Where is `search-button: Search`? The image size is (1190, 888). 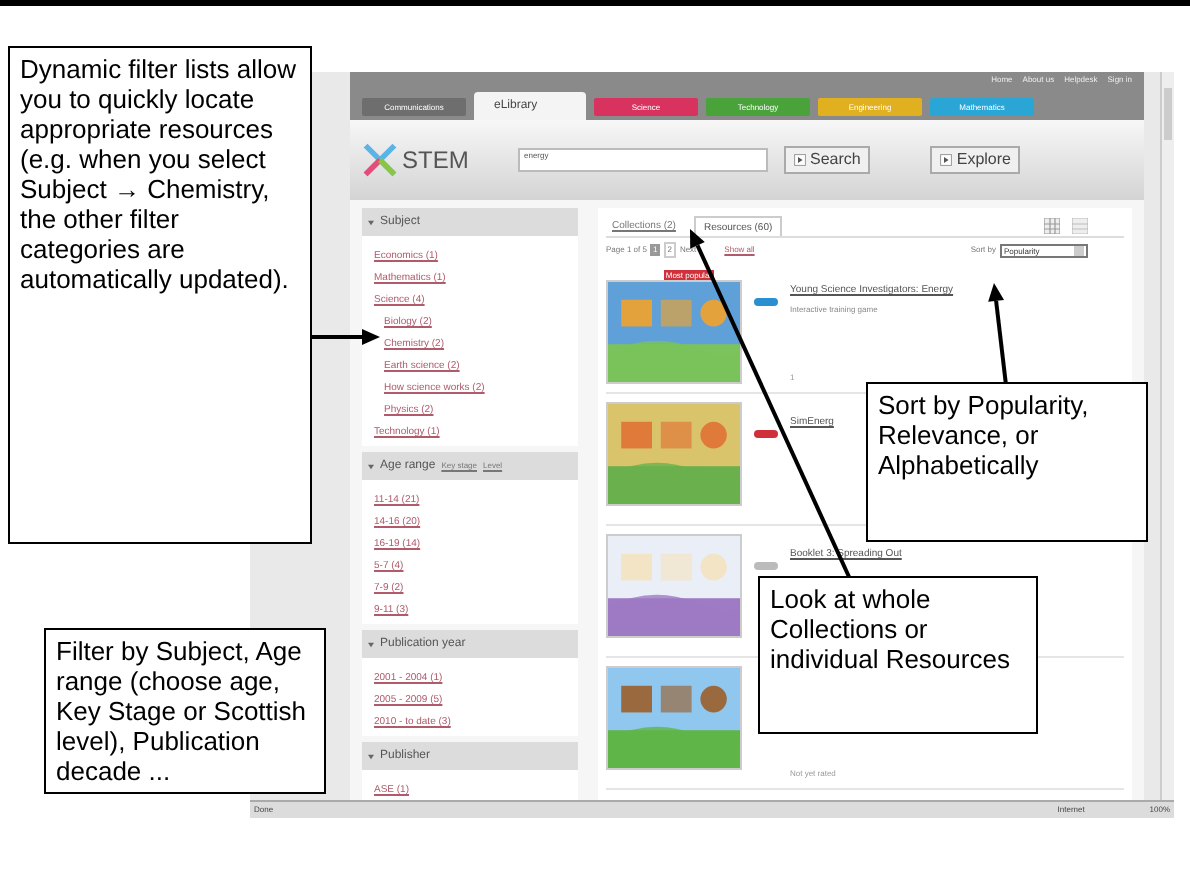 search-button: Search is located at coordinates (827, 160).